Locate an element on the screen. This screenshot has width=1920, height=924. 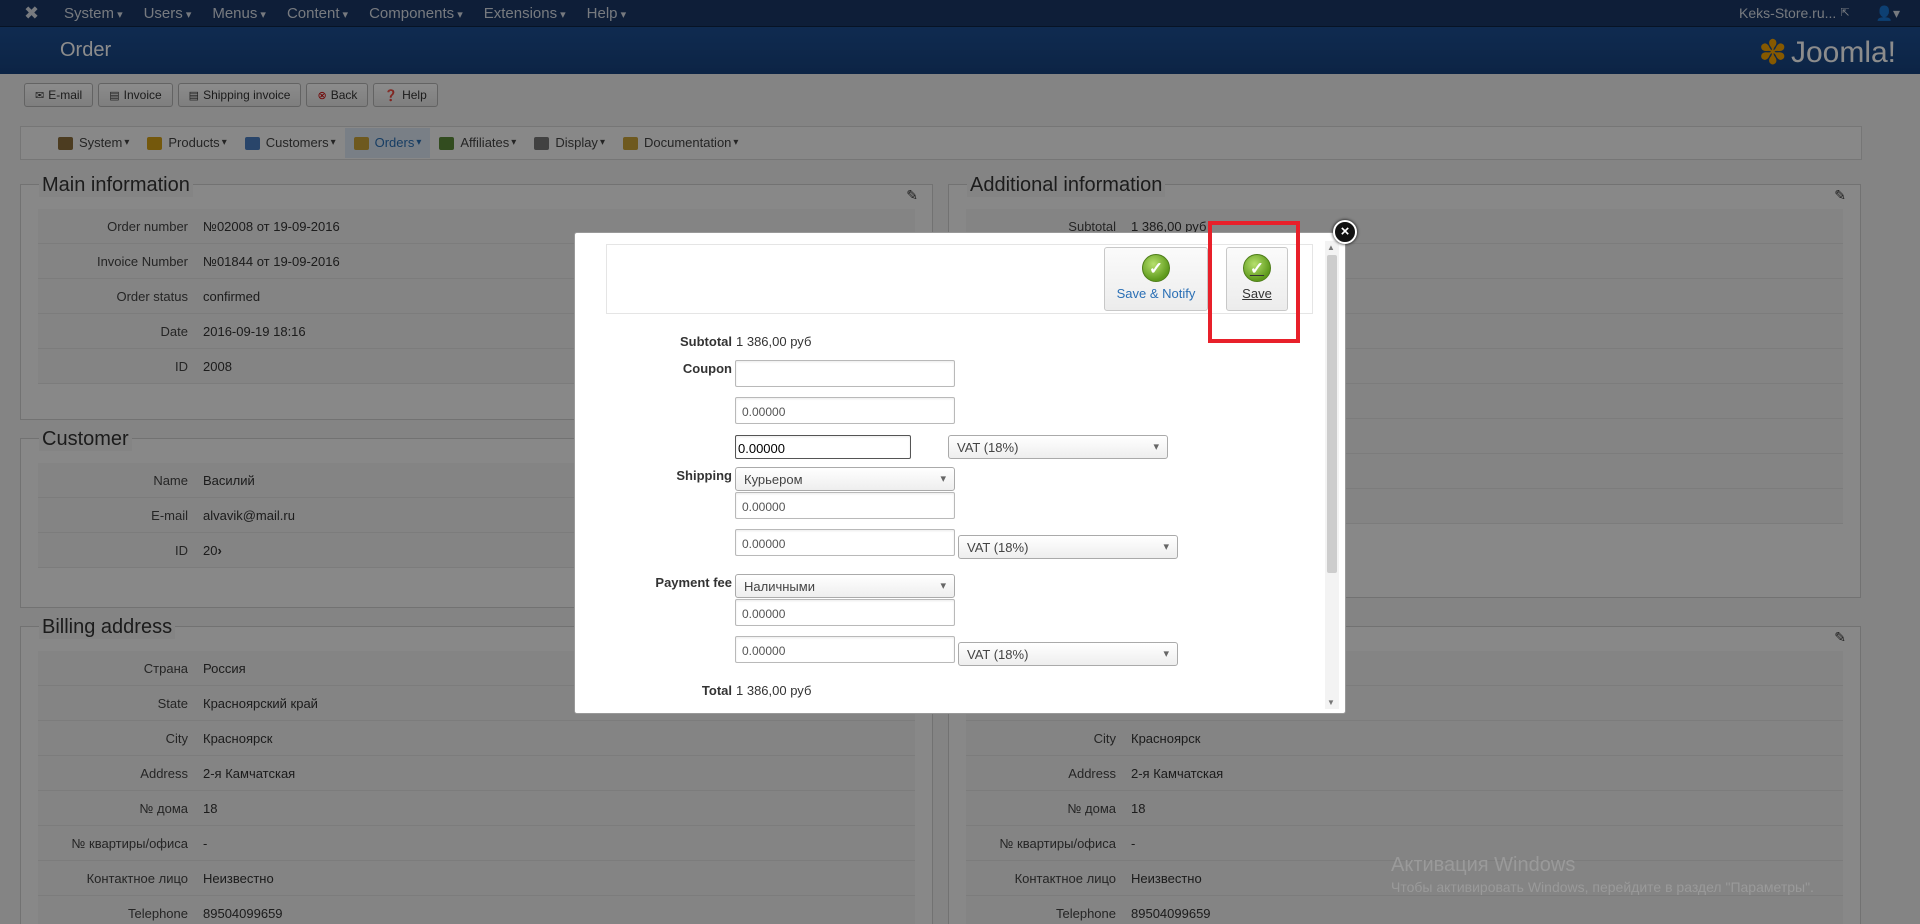
close-icon: × is located at coordinates (1345, 232).